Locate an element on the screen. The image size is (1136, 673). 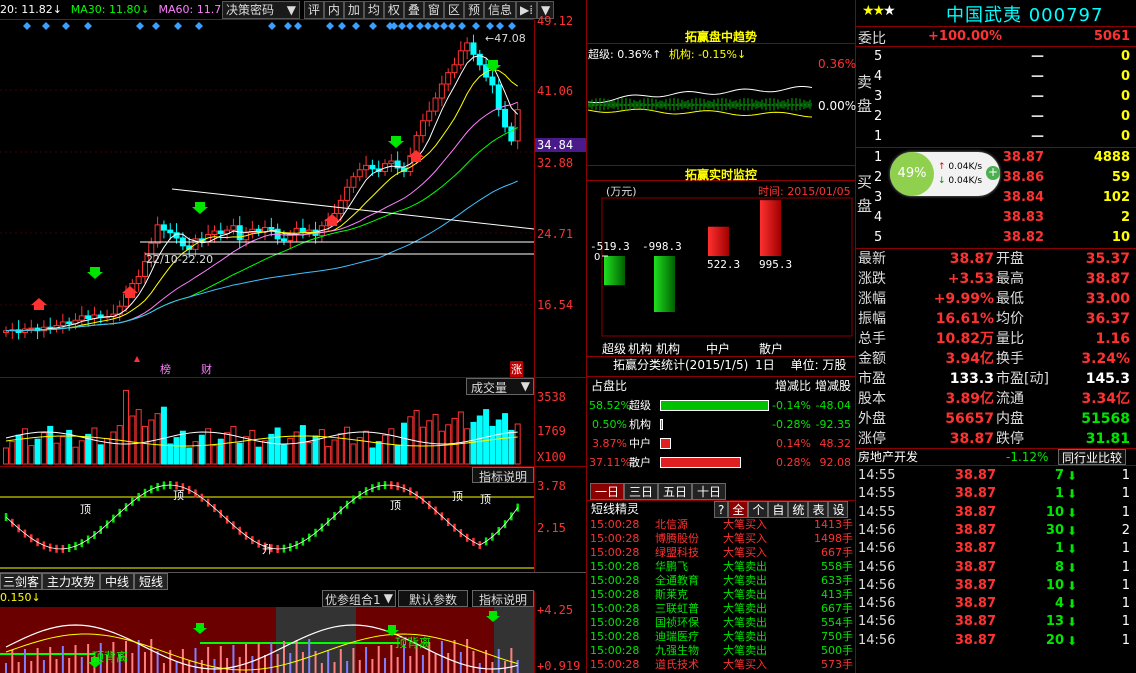
elf-row: 15:00:28 斯莱克 大笔卖出 413手 is located at coordinates (721, 595).